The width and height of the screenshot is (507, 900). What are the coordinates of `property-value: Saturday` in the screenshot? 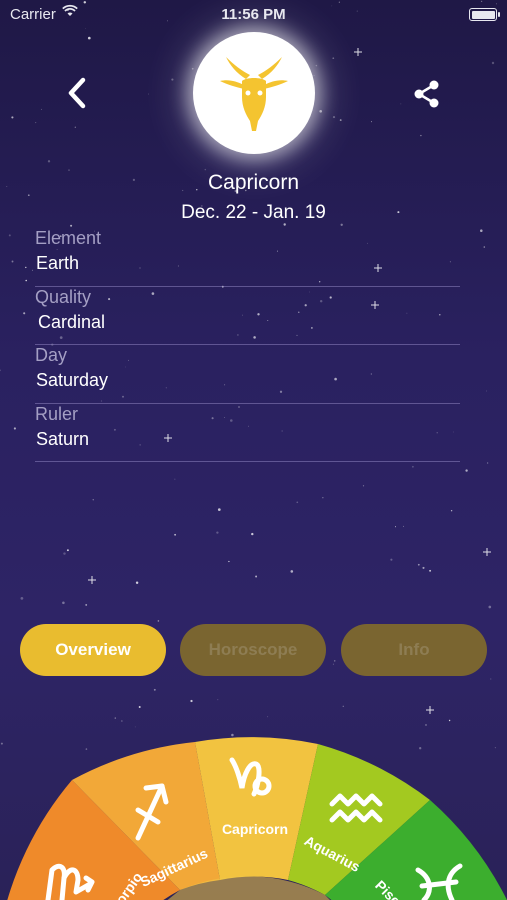 It's located at (72, 380).